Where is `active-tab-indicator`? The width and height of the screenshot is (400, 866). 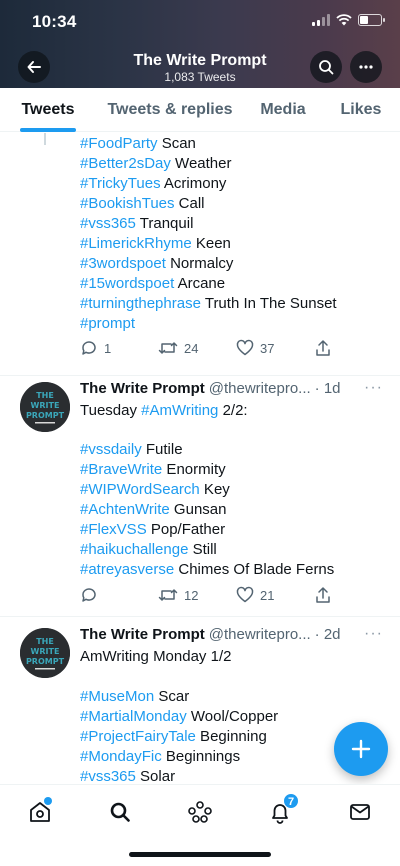
active-tab-indicator is located at coordinates (48, 130).